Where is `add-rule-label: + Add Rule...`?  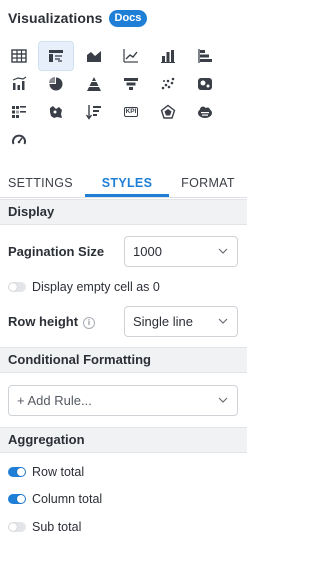
add-rule-label: + Add Rule... is located at coordinates (54, 400).